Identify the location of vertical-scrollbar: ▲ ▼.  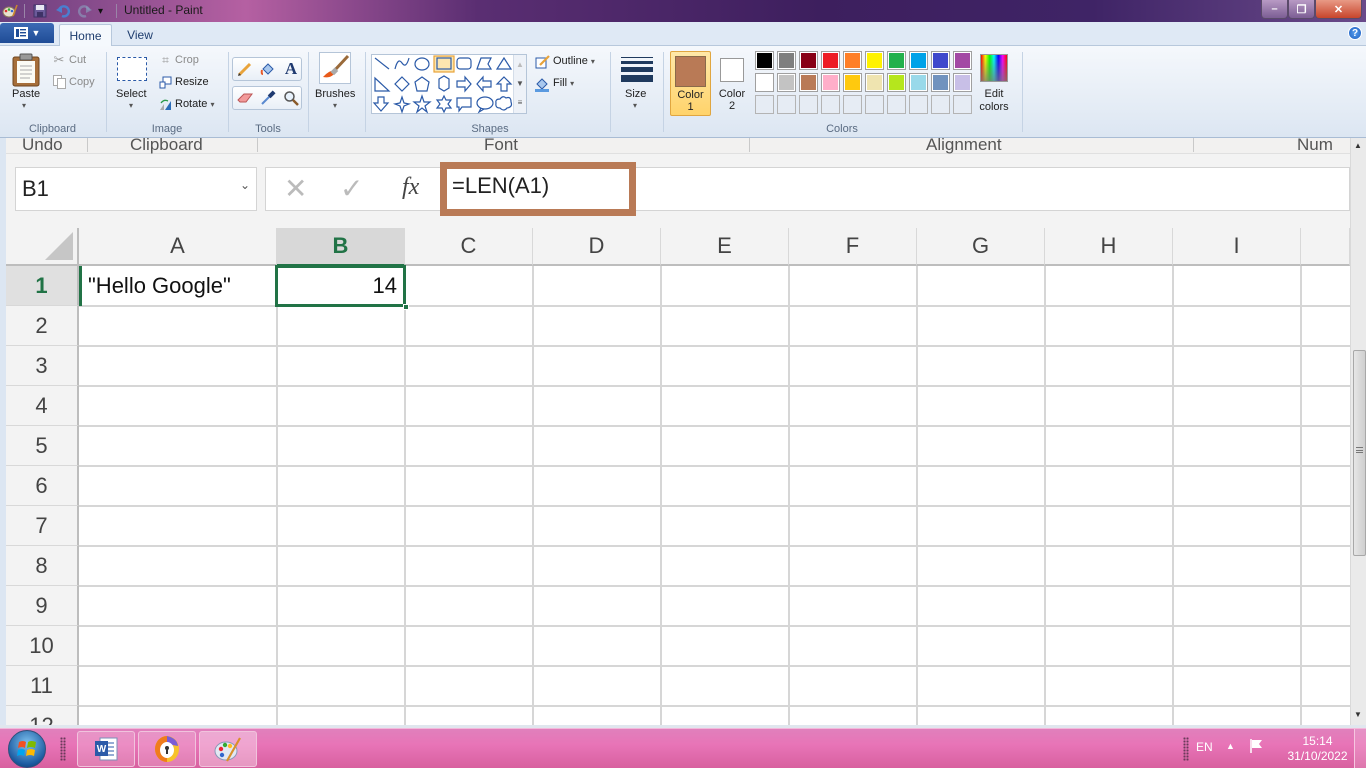
(1358, 431).